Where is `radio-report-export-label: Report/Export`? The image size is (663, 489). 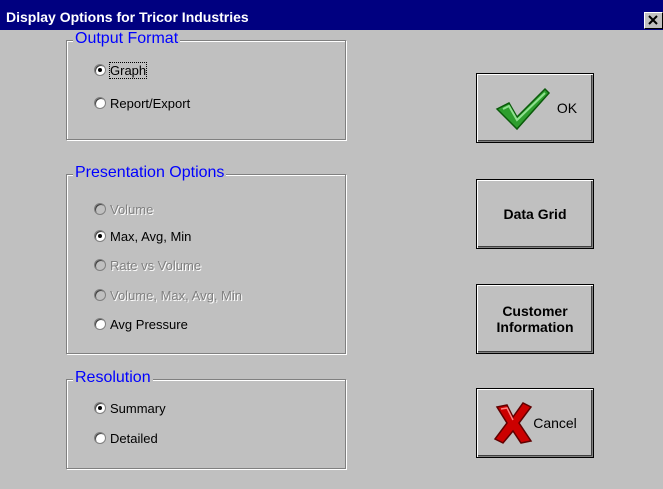 radio-report-export-label: Report/Export is located at coordinates (150, 103).